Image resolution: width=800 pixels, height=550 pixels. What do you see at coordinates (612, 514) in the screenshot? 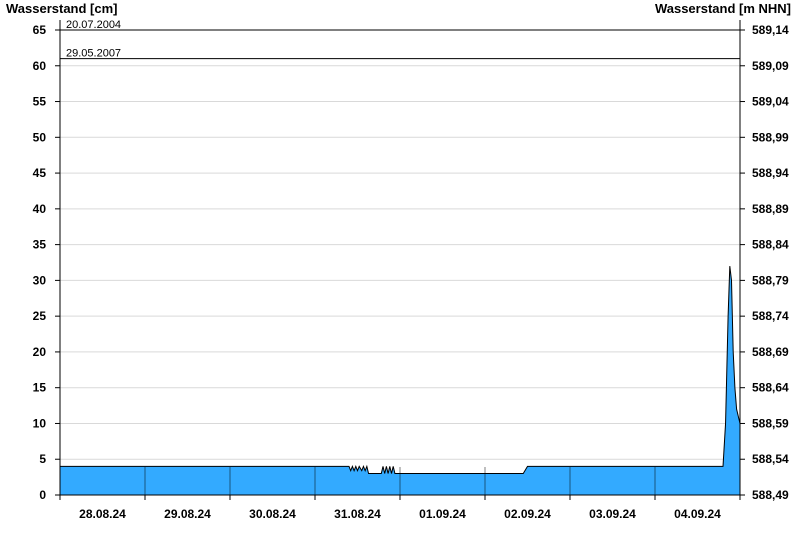
I see `x-tick-label: 03.09.24` at bounding box center [612, 514].